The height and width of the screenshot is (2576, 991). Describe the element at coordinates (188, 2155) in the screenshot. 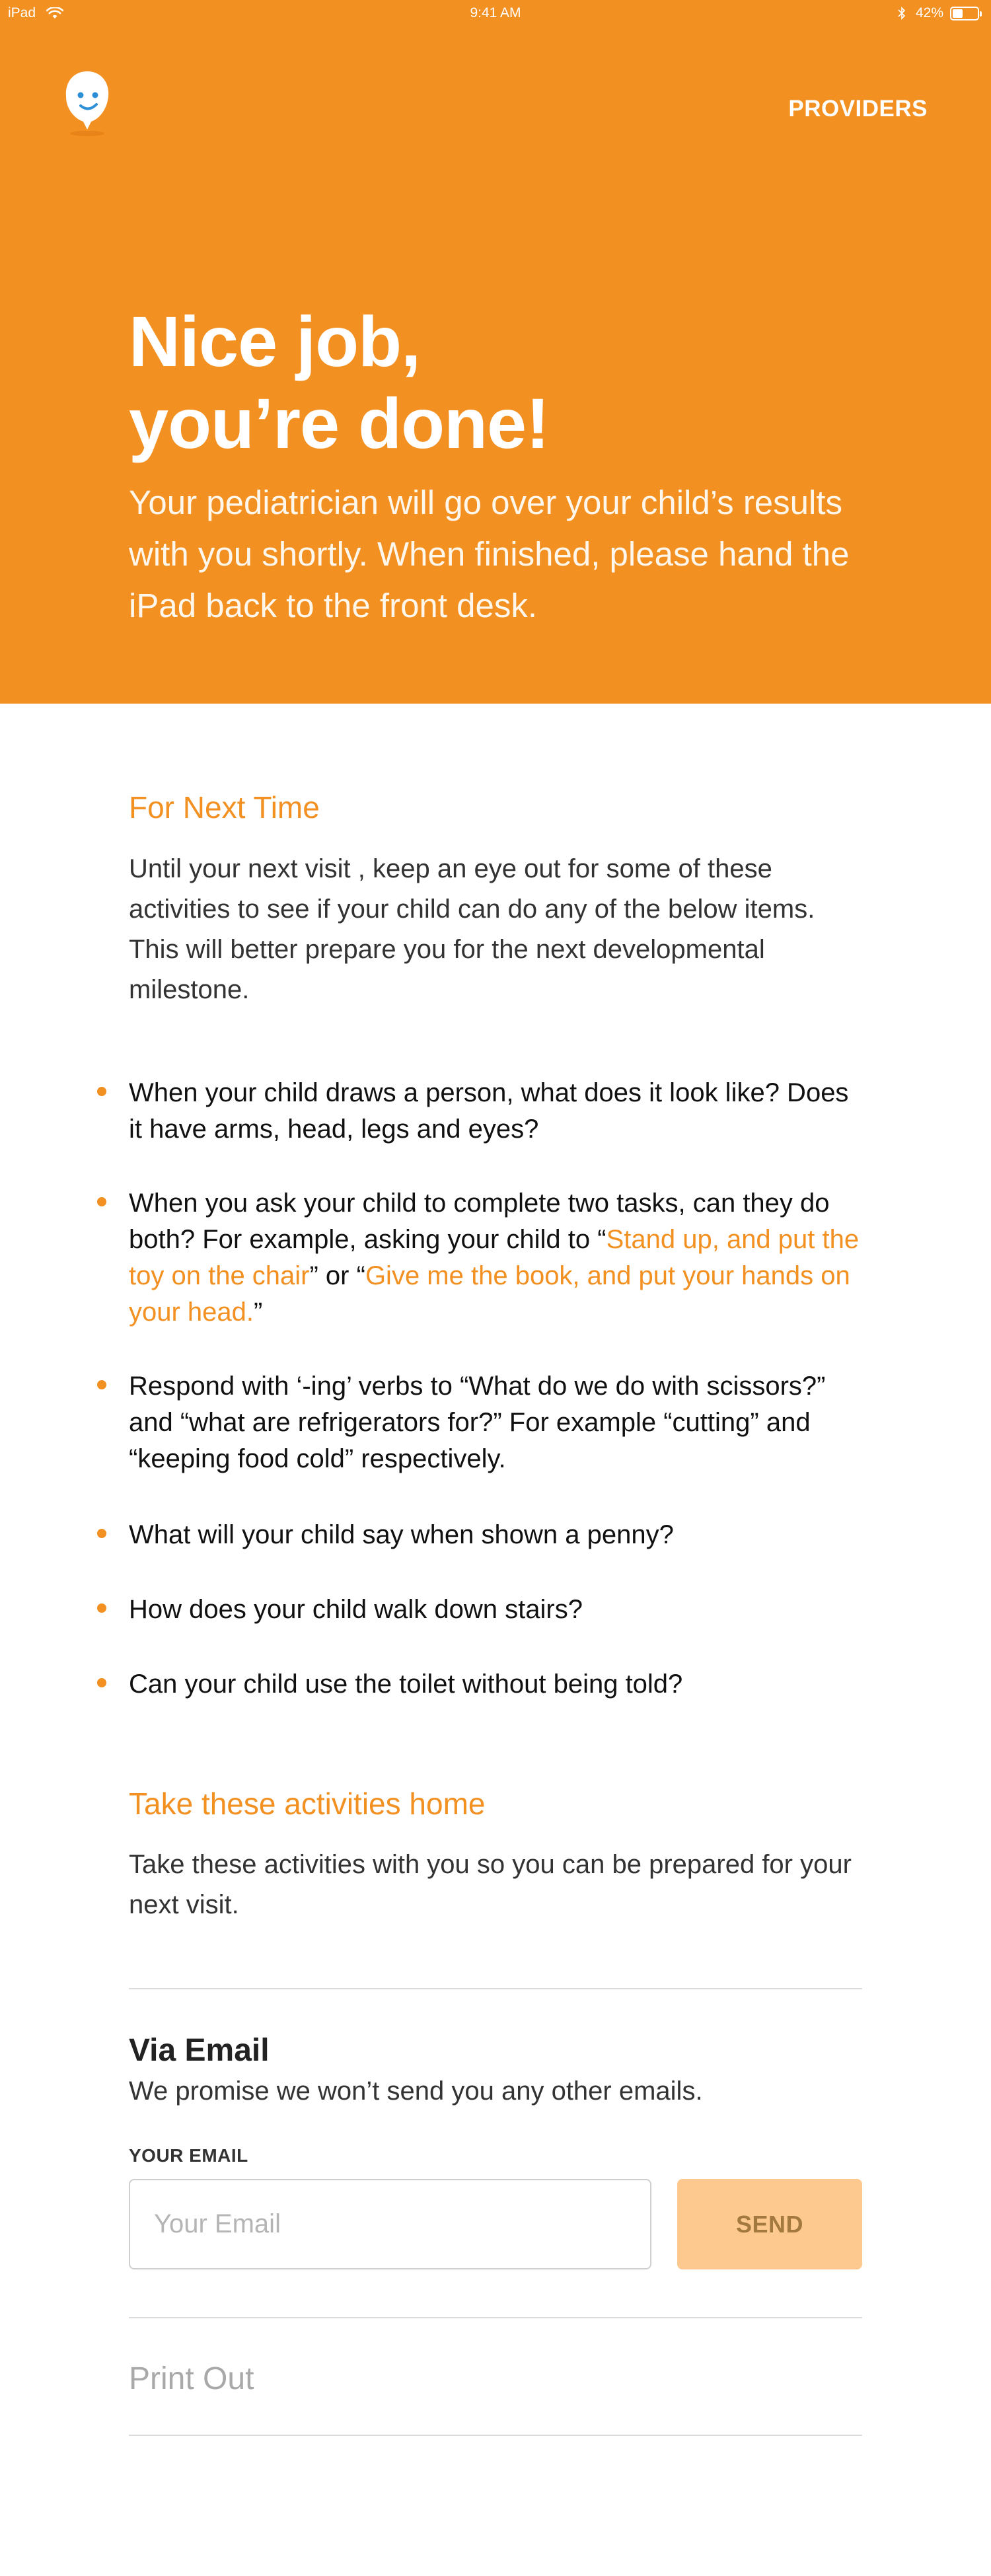

I see `email-field-label: YOUR EMAIL` at that location.